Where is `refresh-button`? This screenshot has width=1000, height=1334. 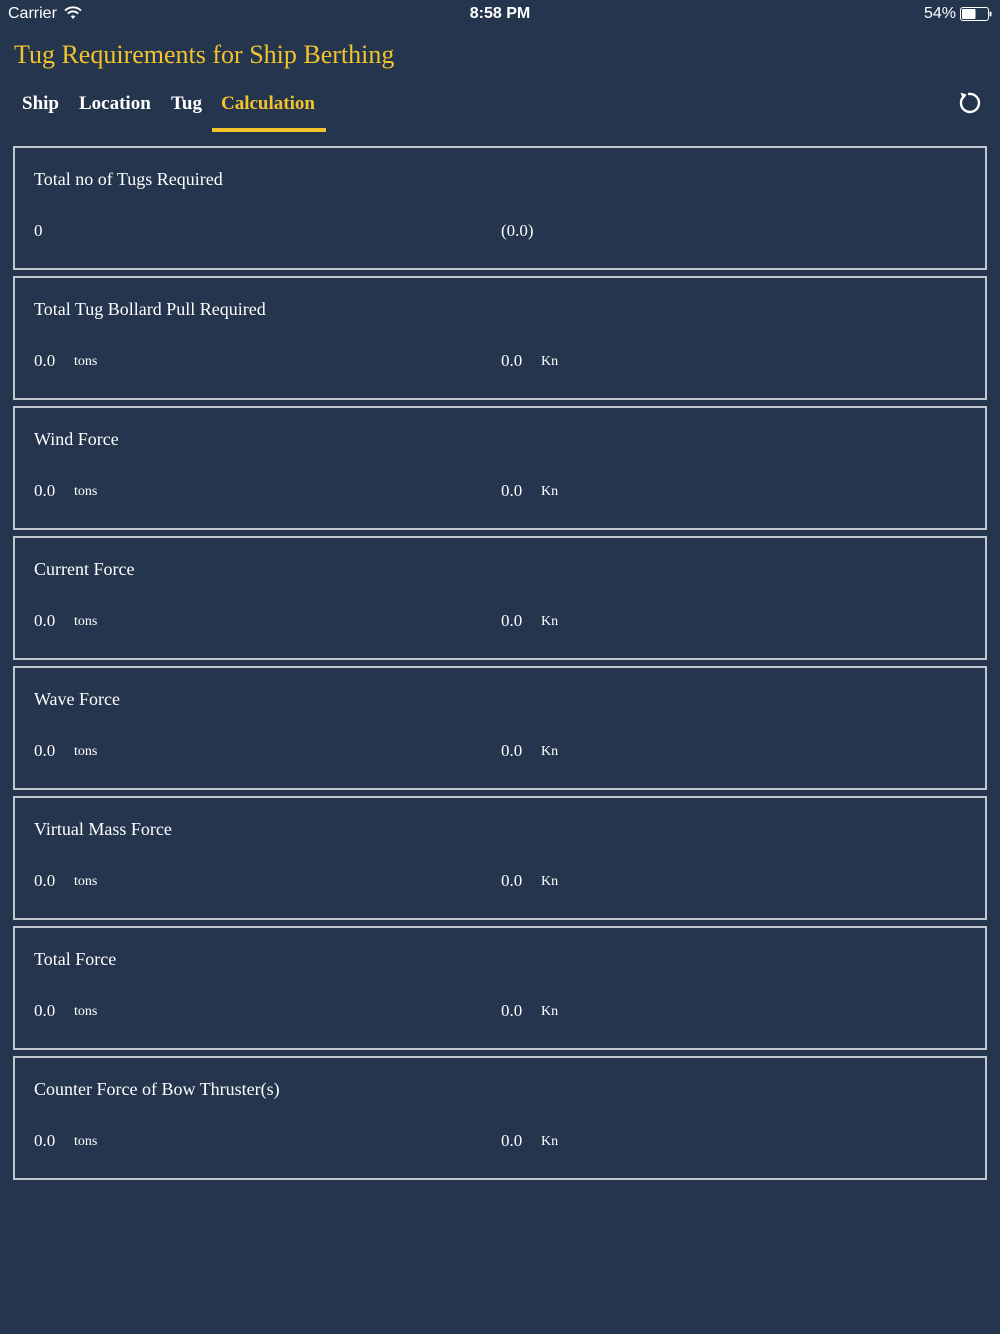 refresh-button is located at coordinates (969, 103).